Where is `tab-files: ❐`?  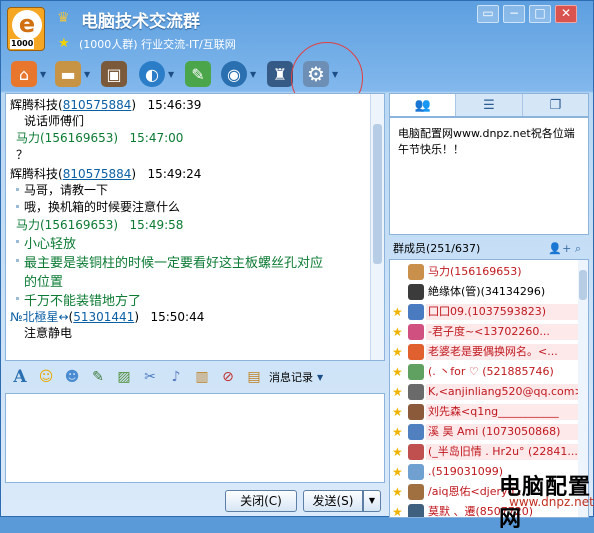
tab-files: ❐ is located at coordinates (555, 105).